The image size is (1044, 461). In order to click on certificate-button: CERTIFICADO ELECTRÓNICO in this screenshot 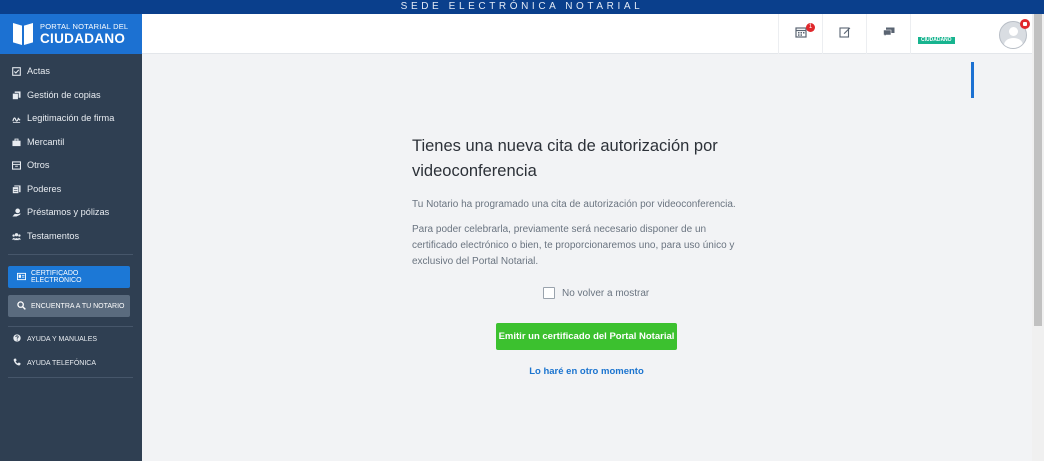, I will do `click(69, 277)`.